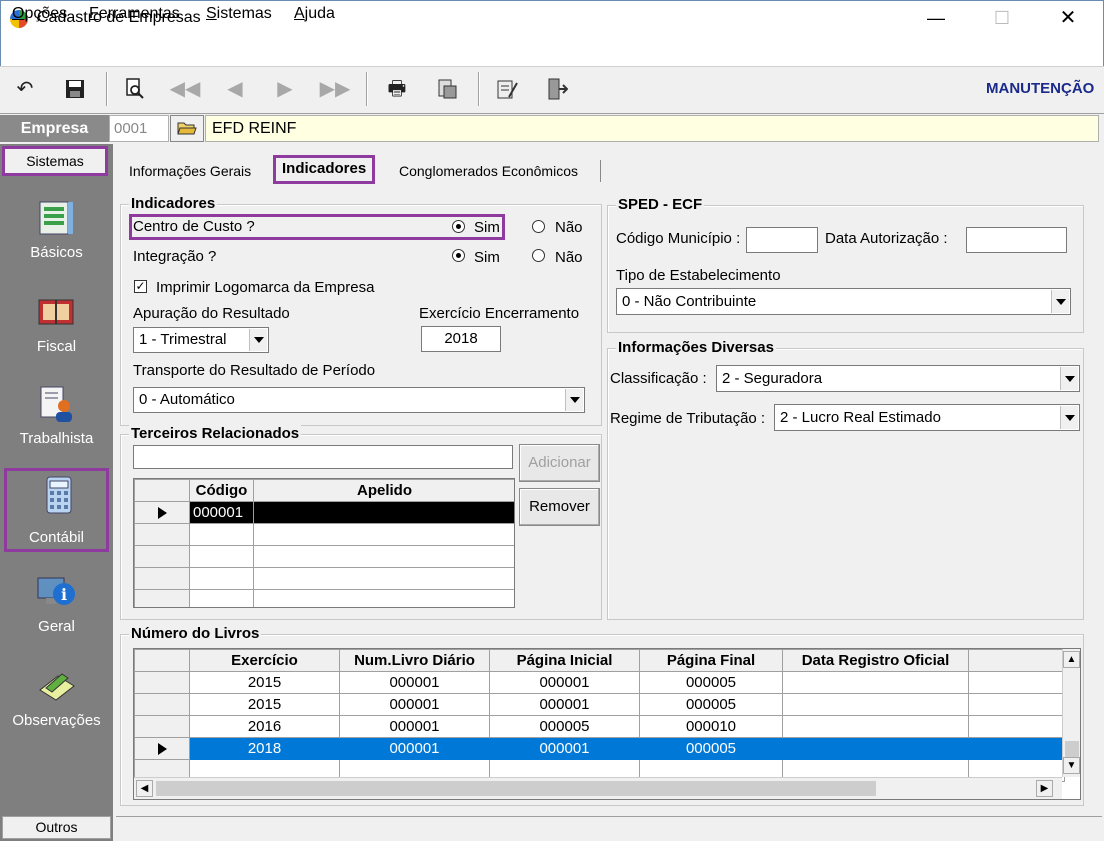  Describe the element at coordinates (538, 226) in the screenshot. I see `centro-custo-nao-radio` at that location.